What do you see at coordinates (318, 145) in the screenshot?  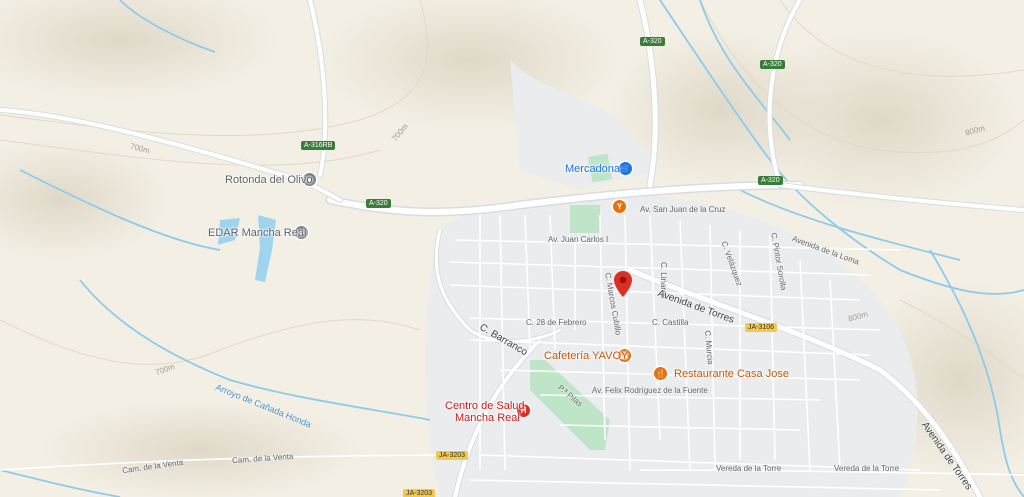 I see `road-shield: A-316RB` at bounding box center [318, 145].